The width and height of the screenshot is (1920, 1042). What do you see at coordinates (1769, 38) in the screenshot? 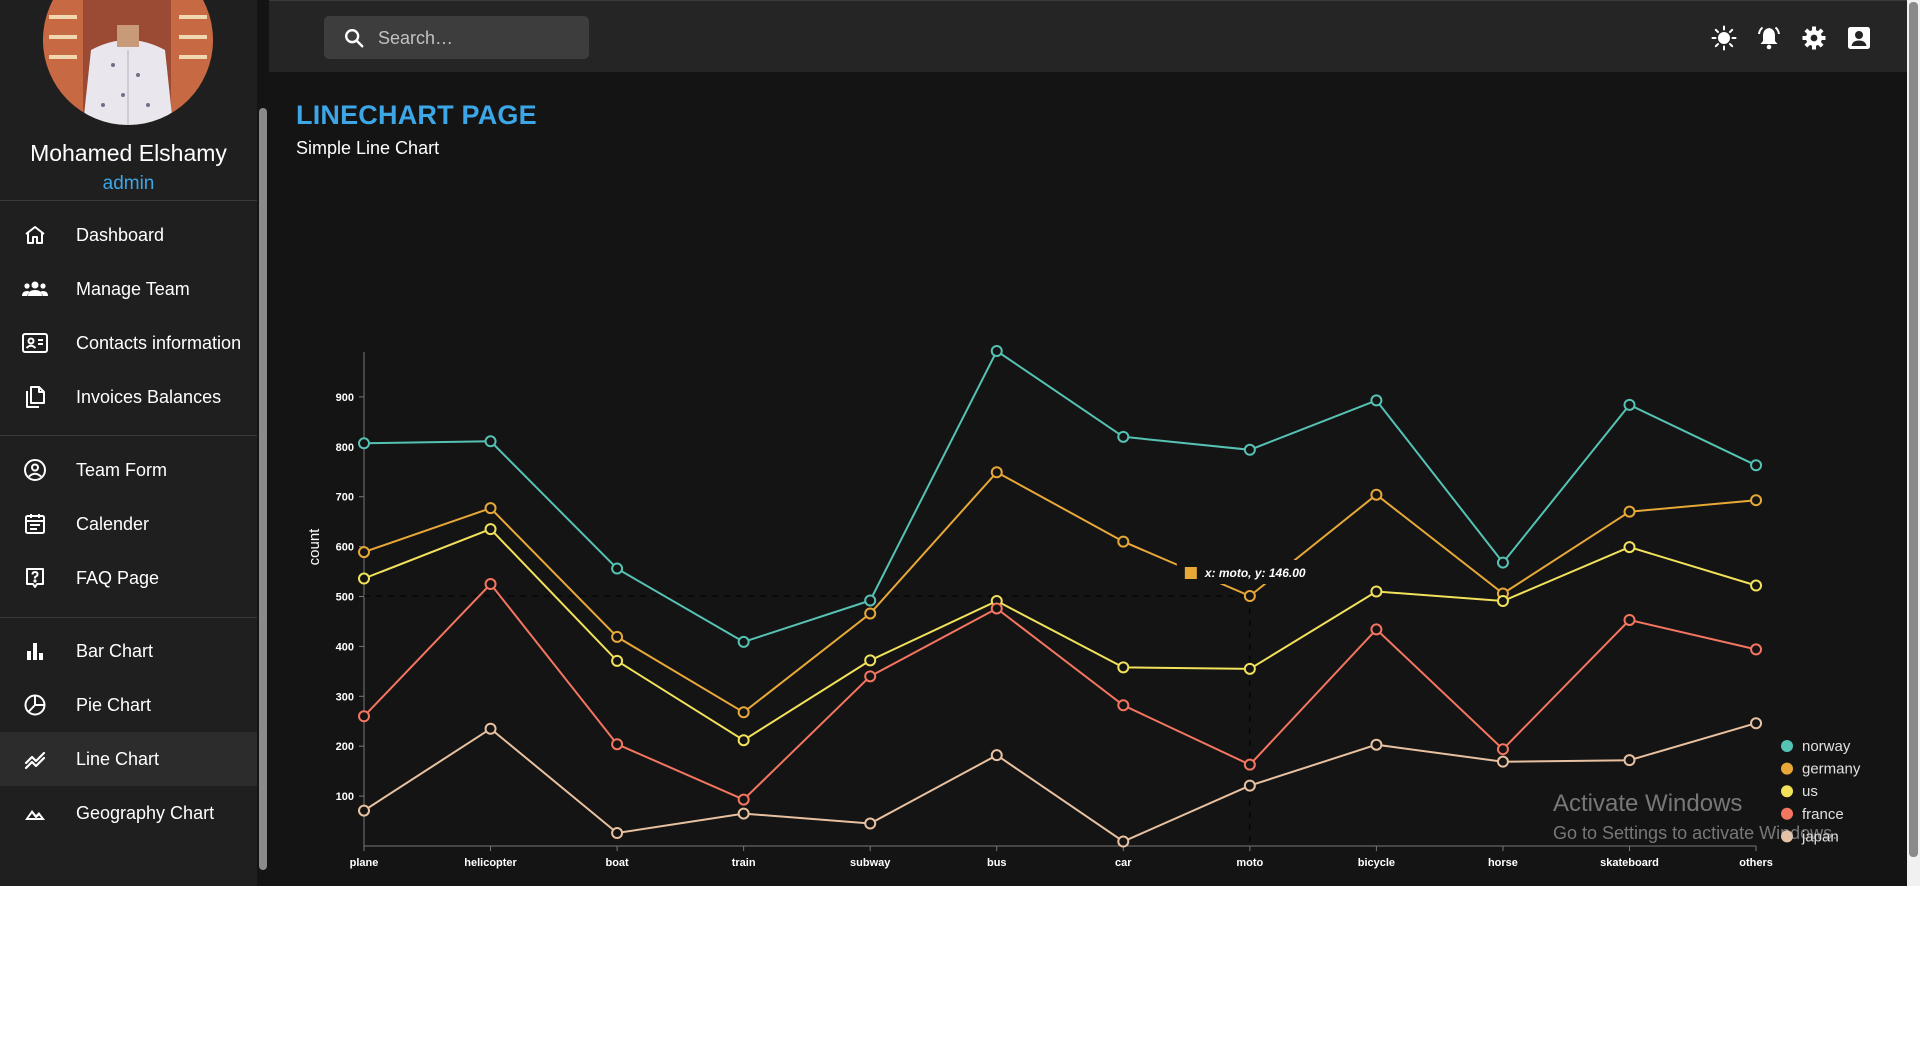
I see `notifications-icon` at bounding box center [1769, 38].